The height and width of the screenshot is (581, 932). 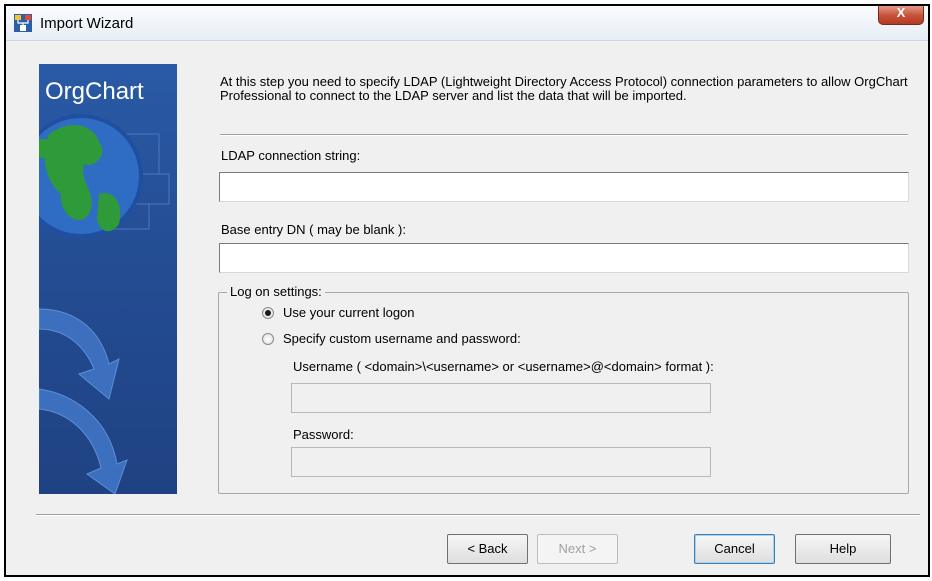 I want to click on password-input, so click(x=501, y=462).